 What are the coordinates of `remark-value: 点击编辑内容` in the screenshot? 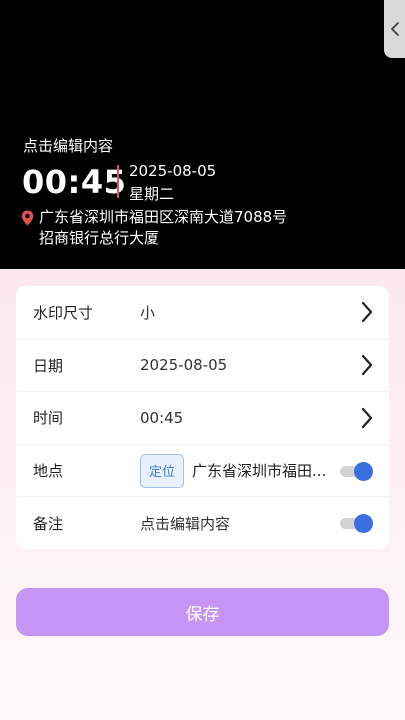 It's located at (185, 523).